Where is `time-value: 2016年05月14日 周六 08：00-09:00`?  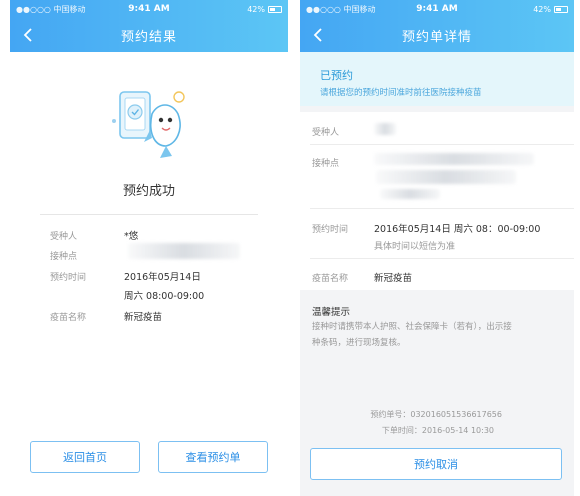
time-value: 2016年05月14日 周六 08：00-09:00 is located at coordinates (457, 229).